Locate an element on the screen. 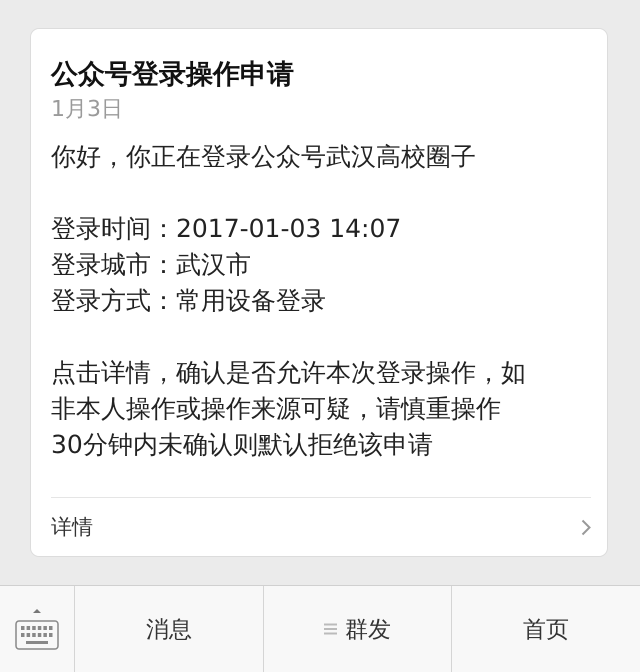 This screenshot has width=640, height=672. menu-tab: 群发 is located at coordinates (358, 629).